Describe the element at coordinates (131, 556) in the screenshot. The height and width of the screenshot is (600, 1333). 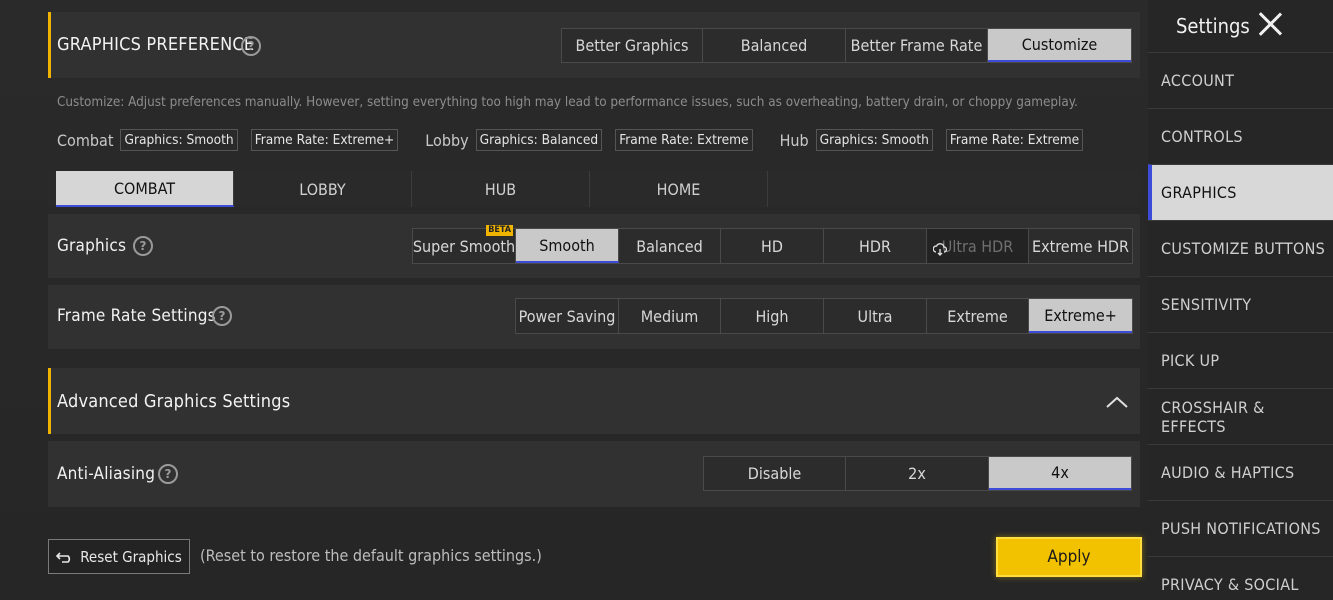
I see `reset-graphics-label: Reset Graphics` at that location.